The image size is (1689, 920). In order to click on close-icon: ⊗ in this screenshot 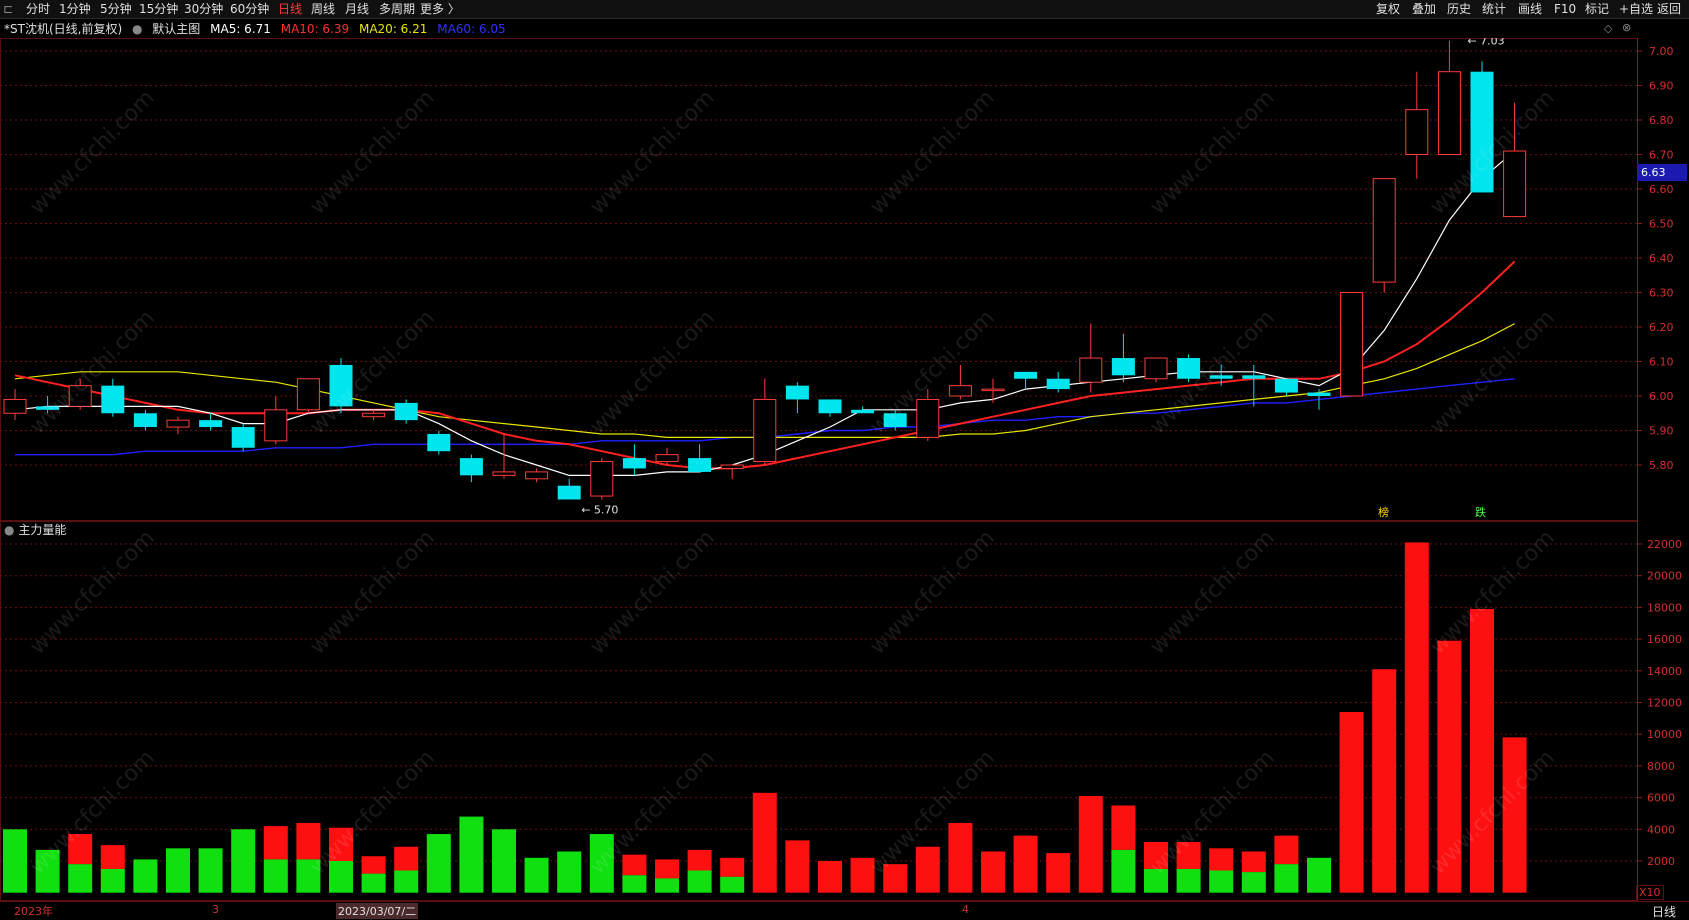, I will do `click(1626, 27)`.